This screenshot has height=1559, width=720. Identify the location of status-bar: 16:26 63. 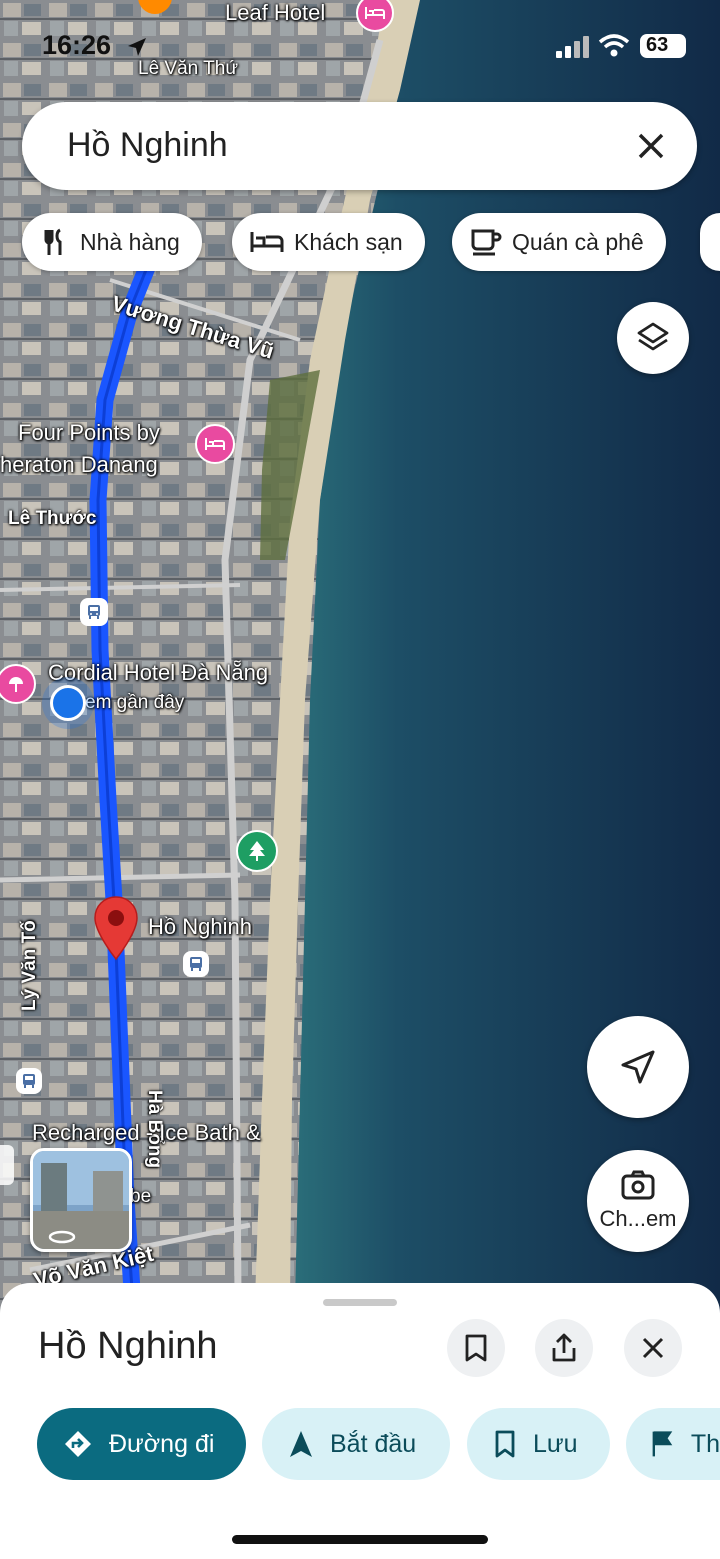
(360, 46).